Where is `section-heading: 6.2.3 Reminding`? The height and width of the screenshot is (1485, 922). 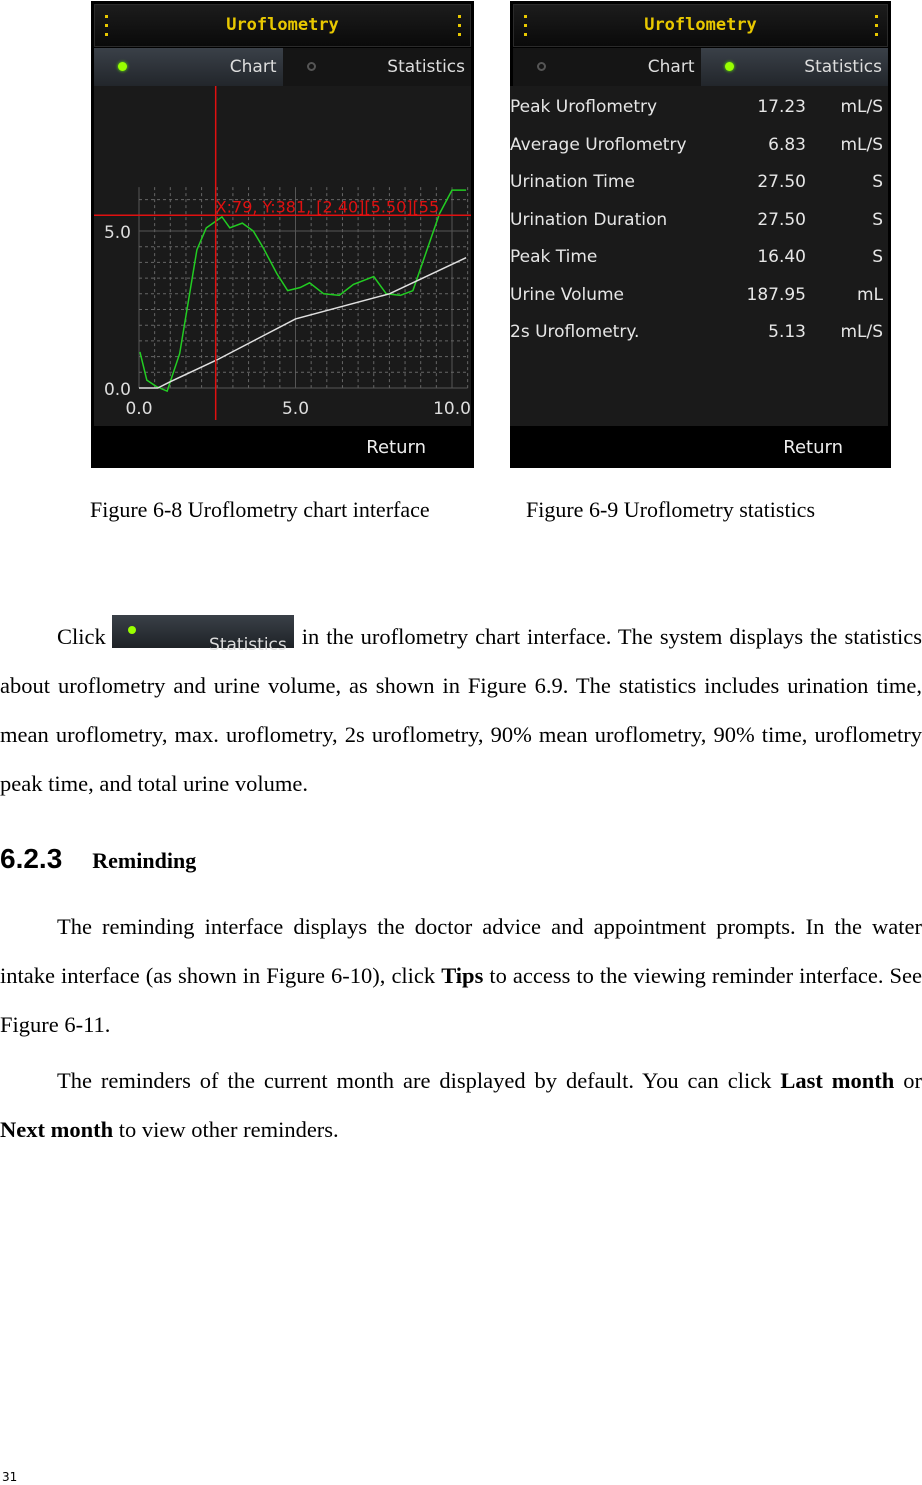 section-heading: 6.2.3 Reminding is located at coordinates (98, 859).